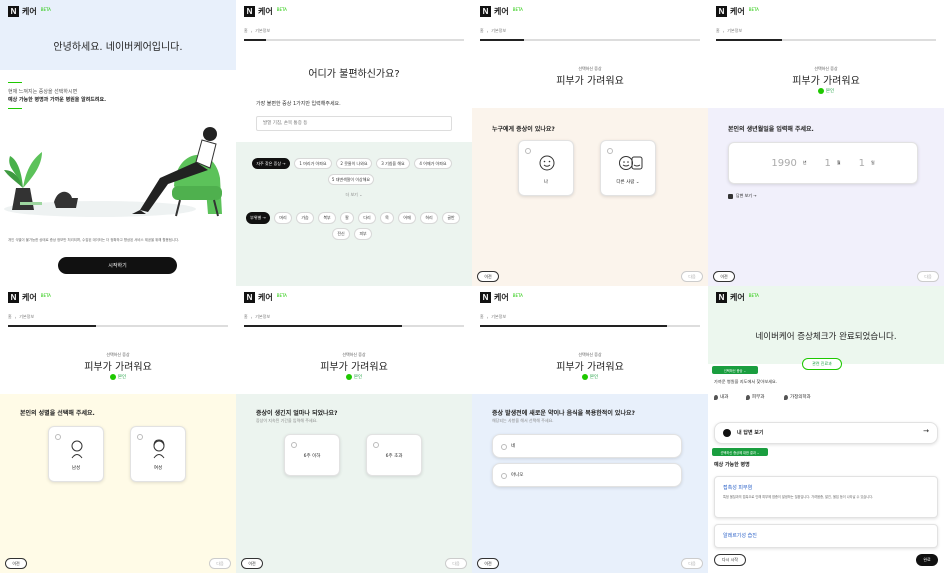  I want to click on map-pin-icon, so click(716, 397).